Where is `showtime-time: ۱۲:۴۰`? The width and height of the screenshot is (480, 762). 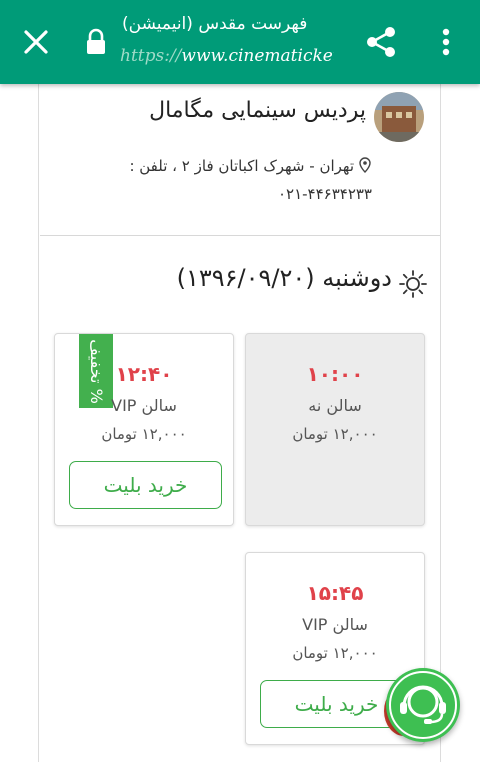
showtime-time: ۱۲:۴۰ is located at coordinates (144, 374).